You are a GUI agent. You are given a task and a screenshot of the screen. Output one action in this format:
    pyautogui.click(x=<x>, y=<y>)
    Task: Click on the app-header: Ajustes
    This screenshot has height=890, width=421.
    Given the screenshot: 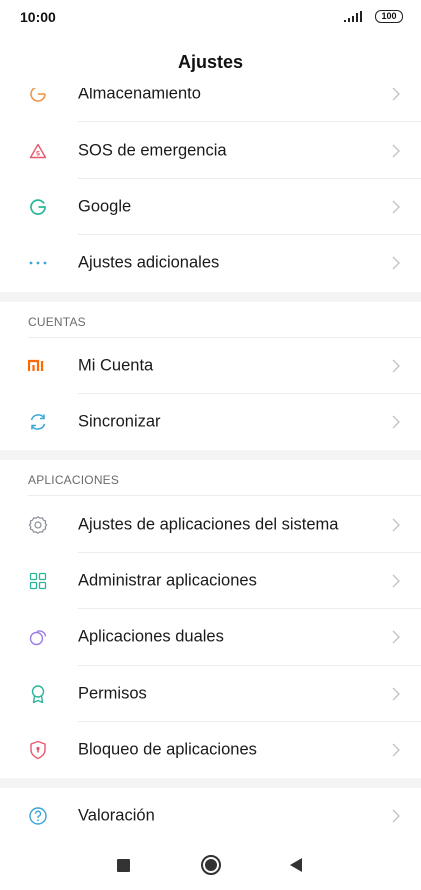 What is the action you would take?
    pyautogui.click(x=210, y=62)
    